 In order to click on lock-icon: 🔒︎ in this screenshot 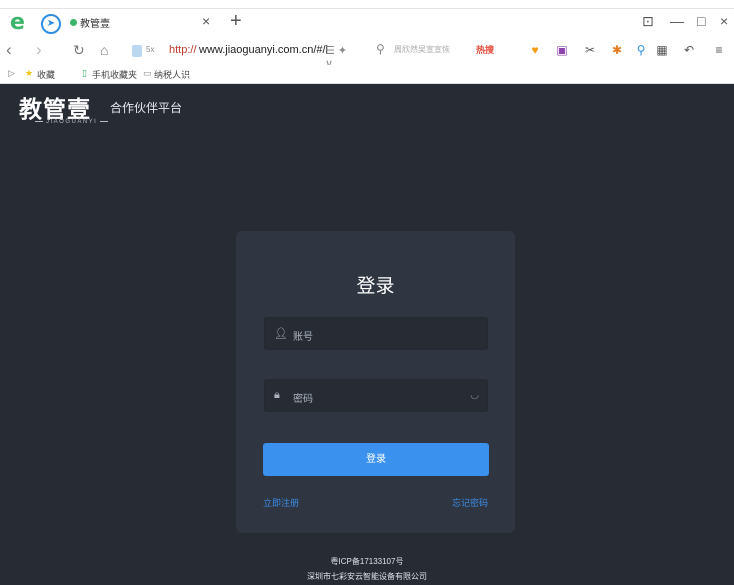, I will do `click(277, 395)`.